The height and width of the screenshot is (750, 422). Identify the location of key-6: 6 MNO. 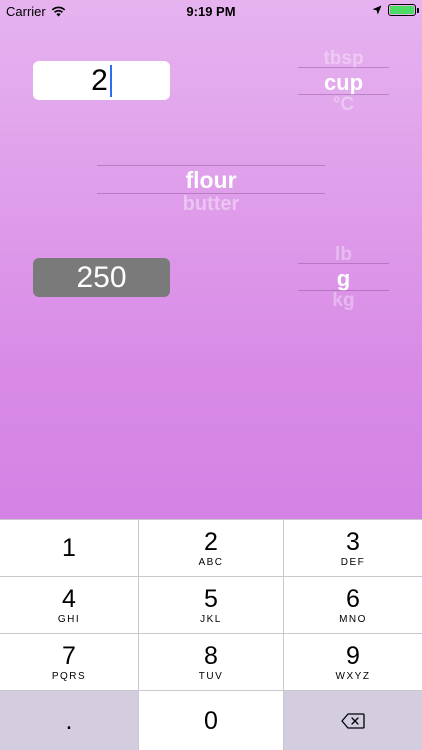
(353, 605).